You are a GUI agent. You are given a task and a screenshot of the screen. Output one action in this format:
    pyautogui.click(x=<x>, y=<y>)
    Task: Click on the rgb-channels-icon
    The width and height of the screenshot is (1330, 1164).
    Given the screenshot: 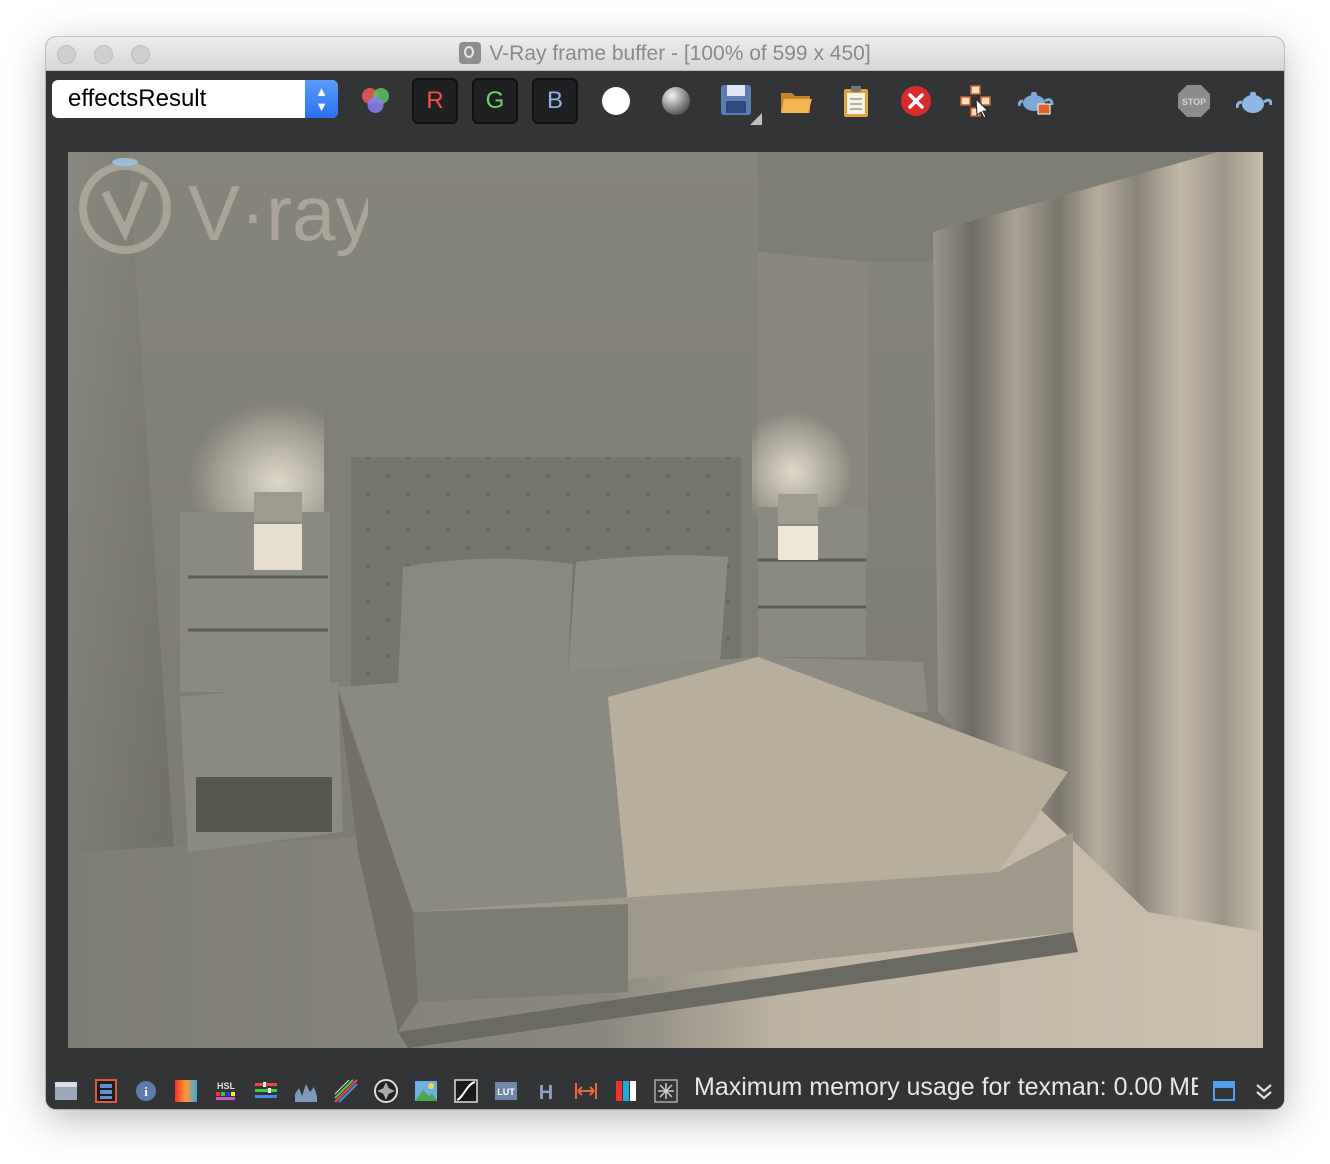 What is the action you would take?
    pyautogui.click(x=376, y=101)
    